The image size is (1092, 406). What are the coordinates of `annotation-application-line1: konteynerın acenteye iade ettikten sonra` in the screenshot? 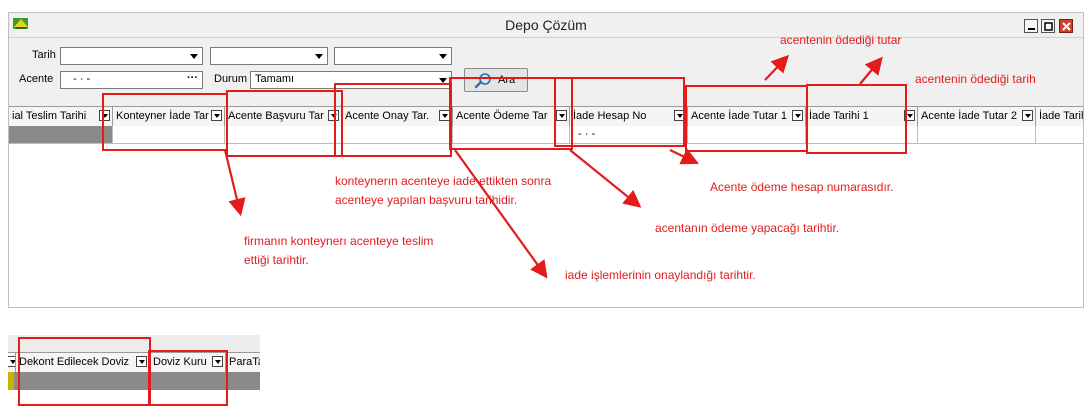 It's located at (443, 181).